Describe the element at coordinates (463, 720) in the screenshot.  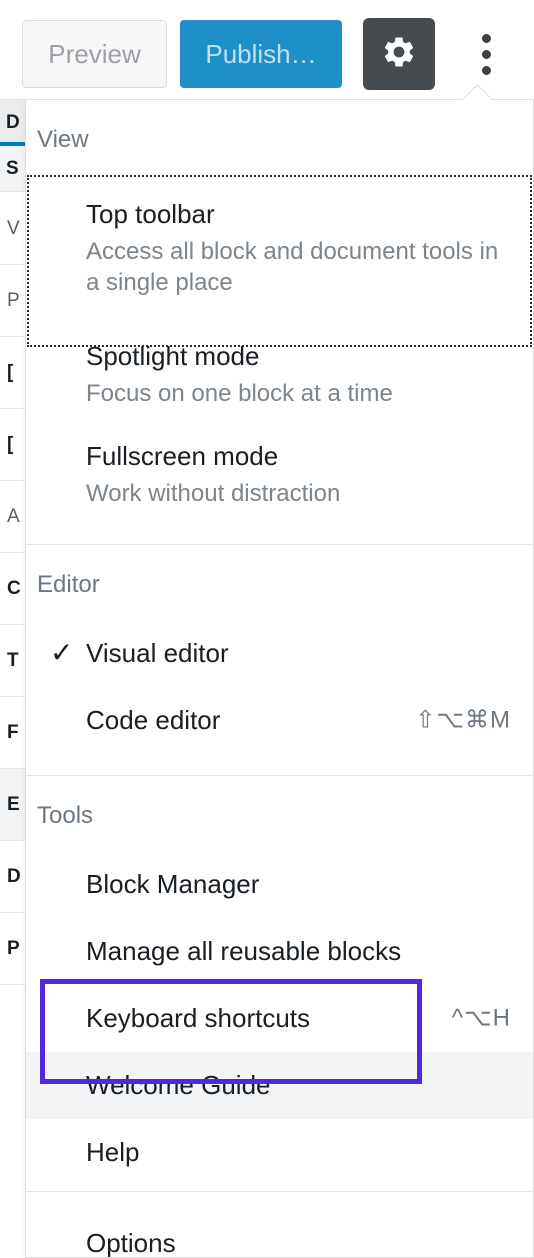
I see `menu-item-shortcut: ⇧⌥⌘M` at that location.